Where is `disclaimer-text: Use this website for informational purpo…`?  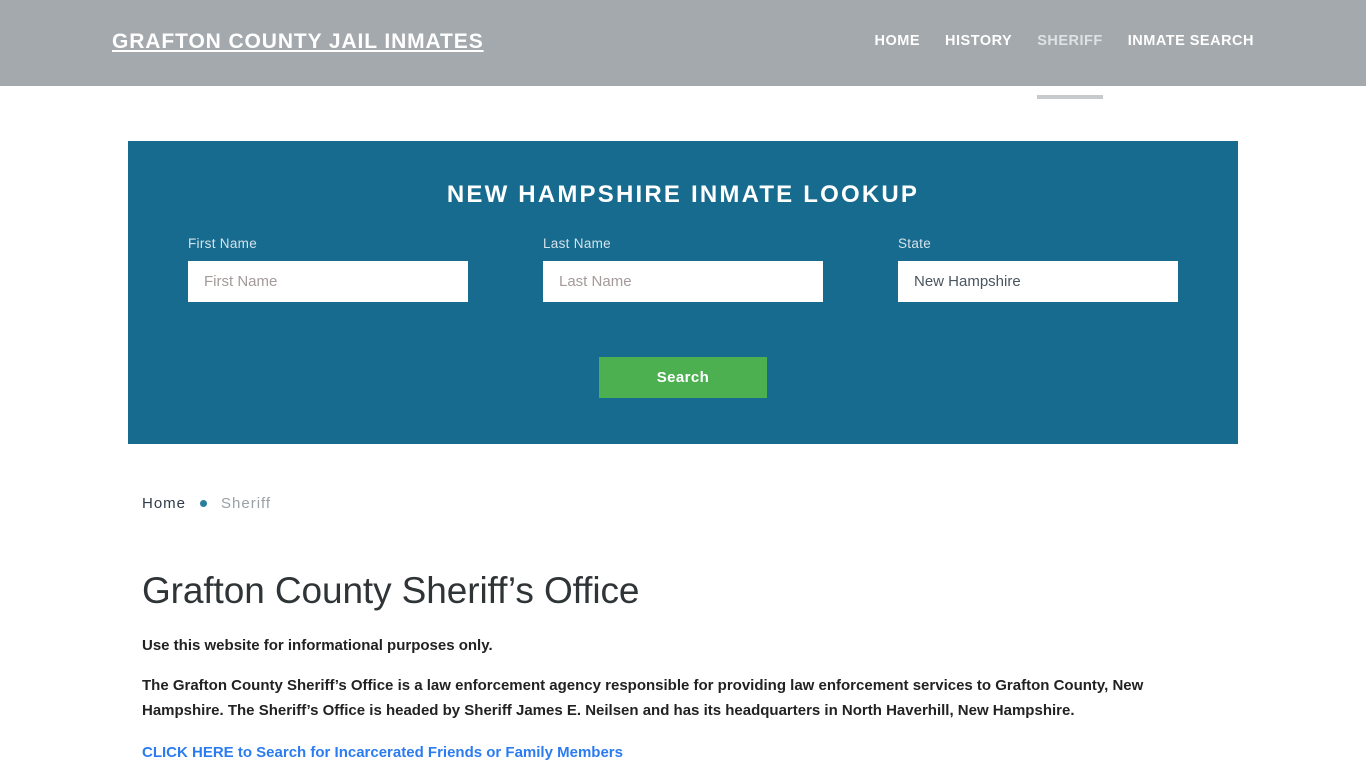 disclaimer-text: Use this website for informational purpo… is located at coordinates (317, 645).